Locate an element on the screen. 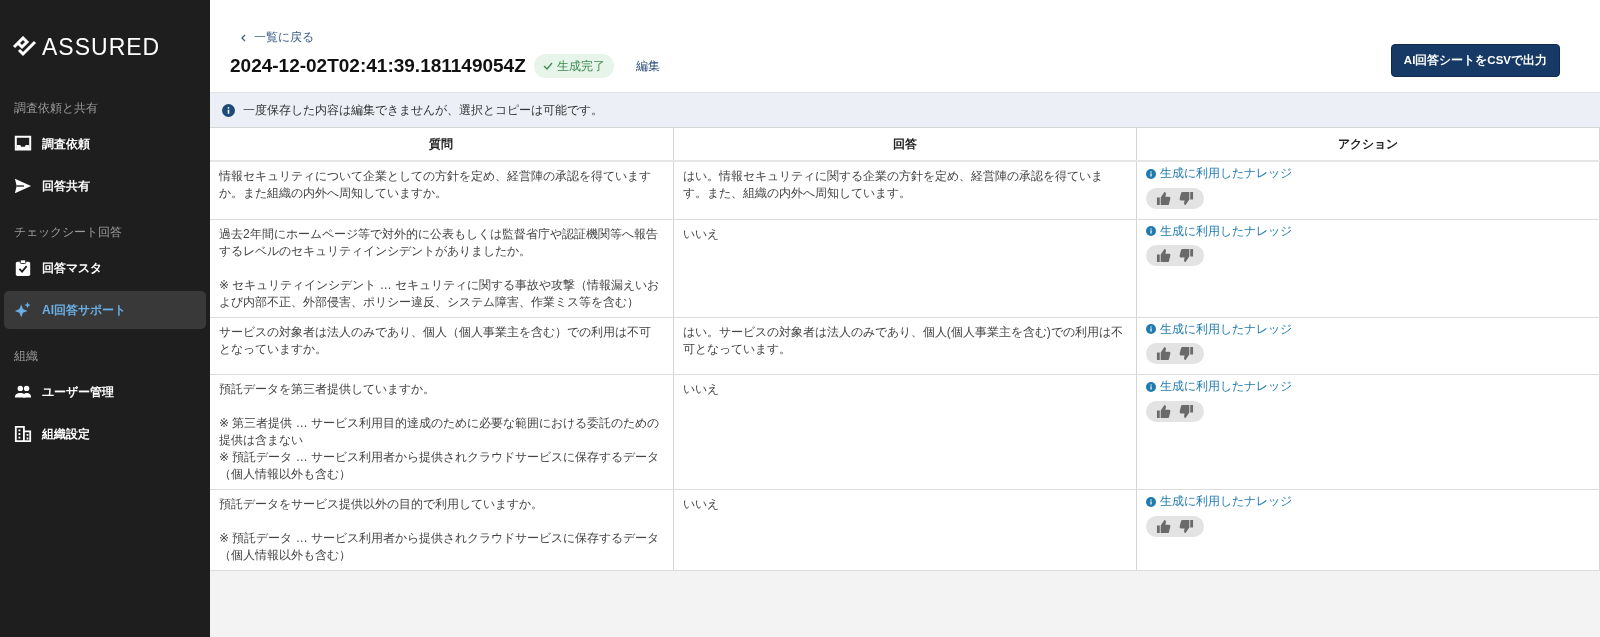 This screenshot has width=1600, height=637. send-icon is located at coordinates (23, 185).